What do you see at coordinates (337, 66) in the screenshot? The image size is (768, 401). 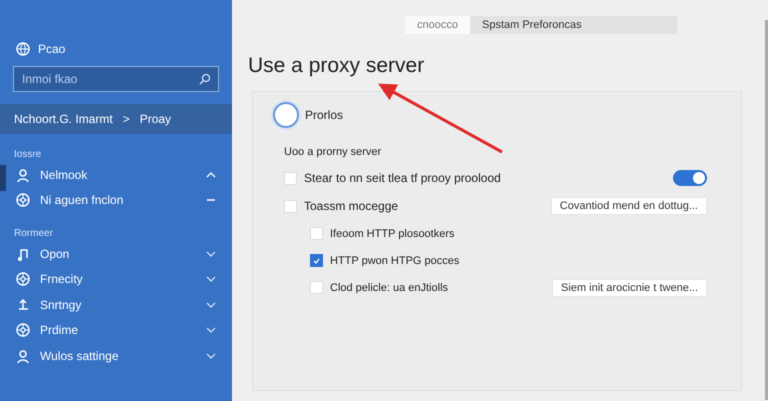 I see `page-title: Use a proxy server` at bounding box center [337, 66].